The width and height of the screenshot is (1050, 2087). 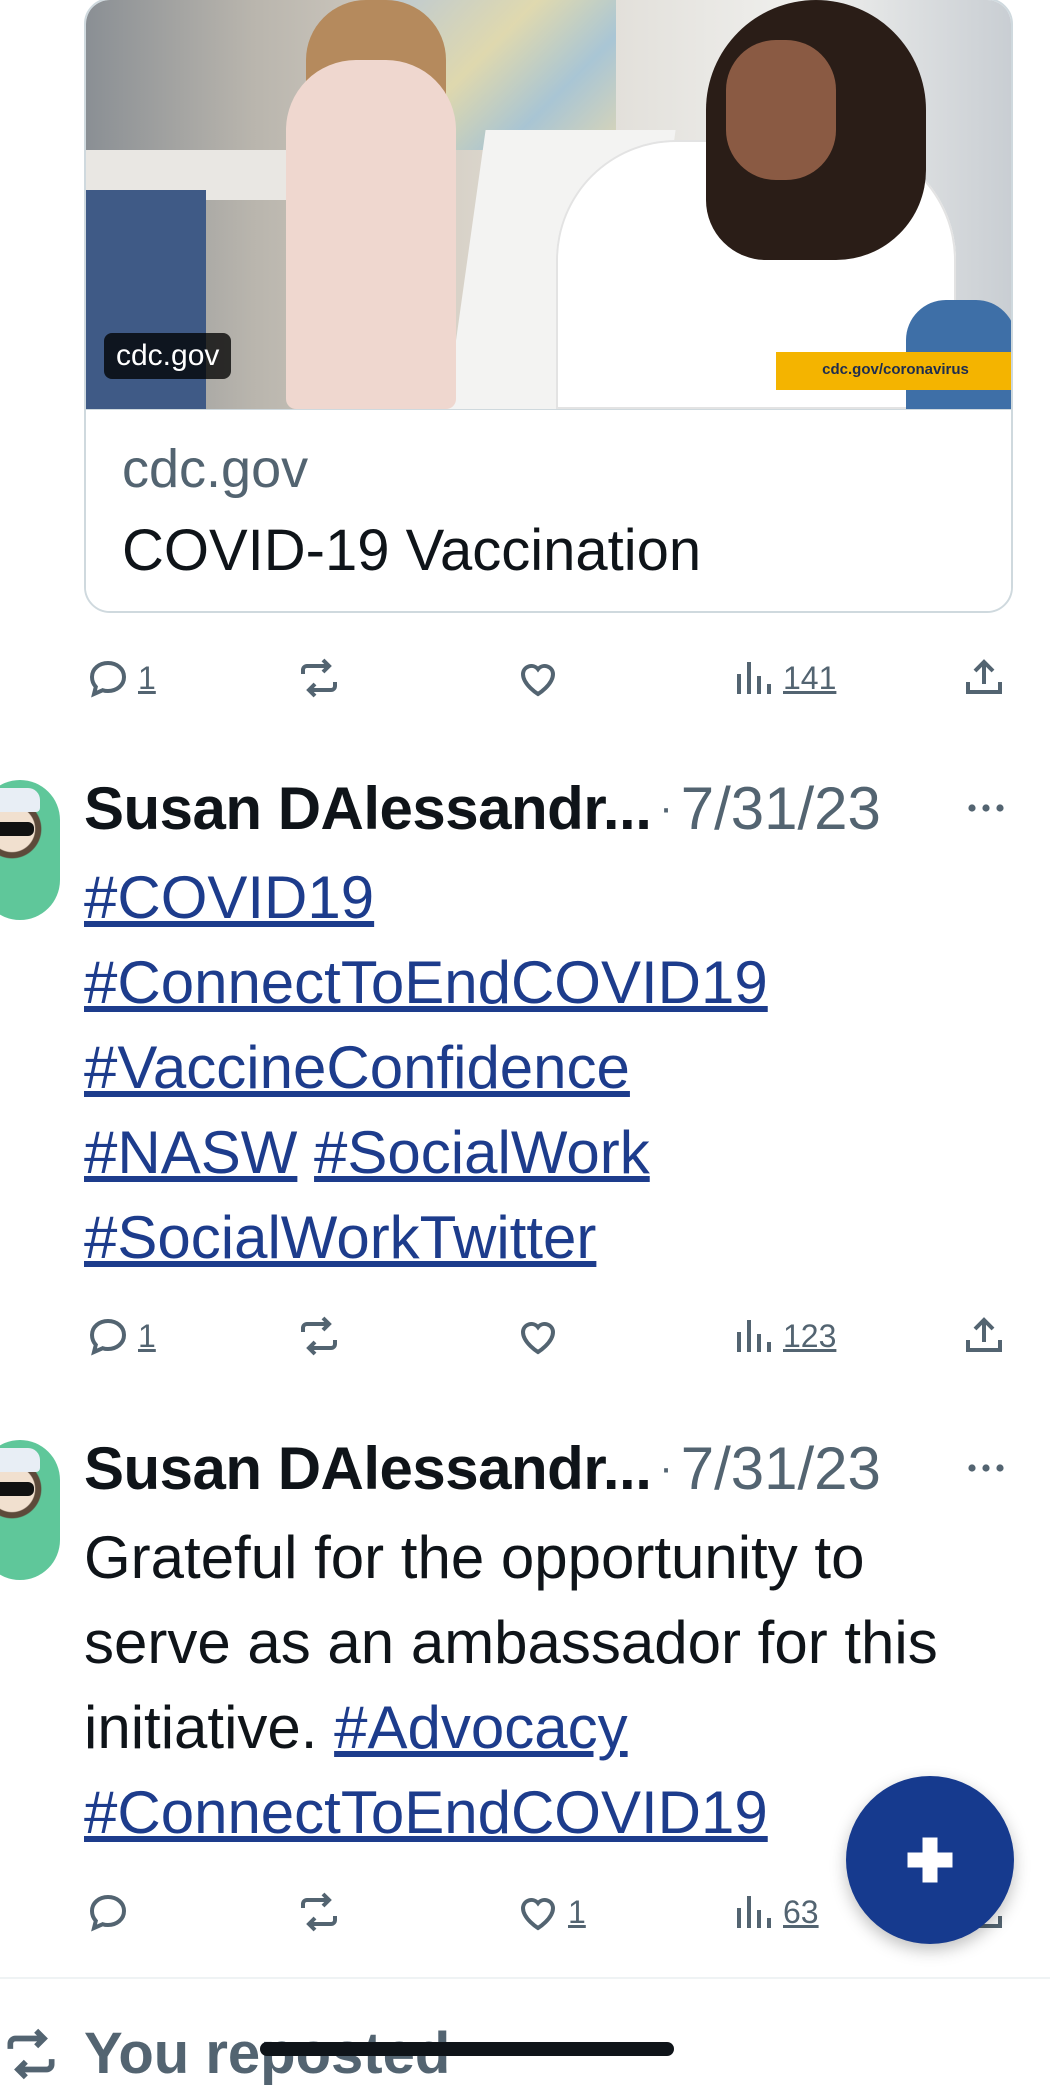 I want to click on divider, so click(x=525, y=1978).